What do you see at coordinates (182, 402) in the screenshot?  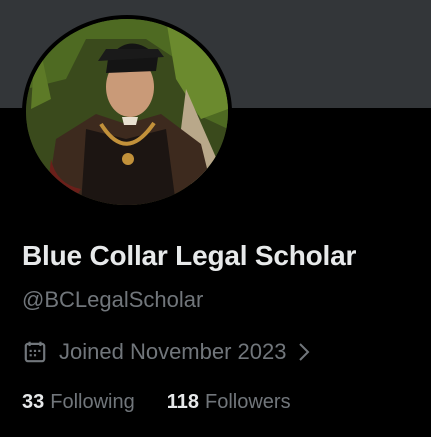 I see `followers-count: 118` at bounding box center [182, 402].